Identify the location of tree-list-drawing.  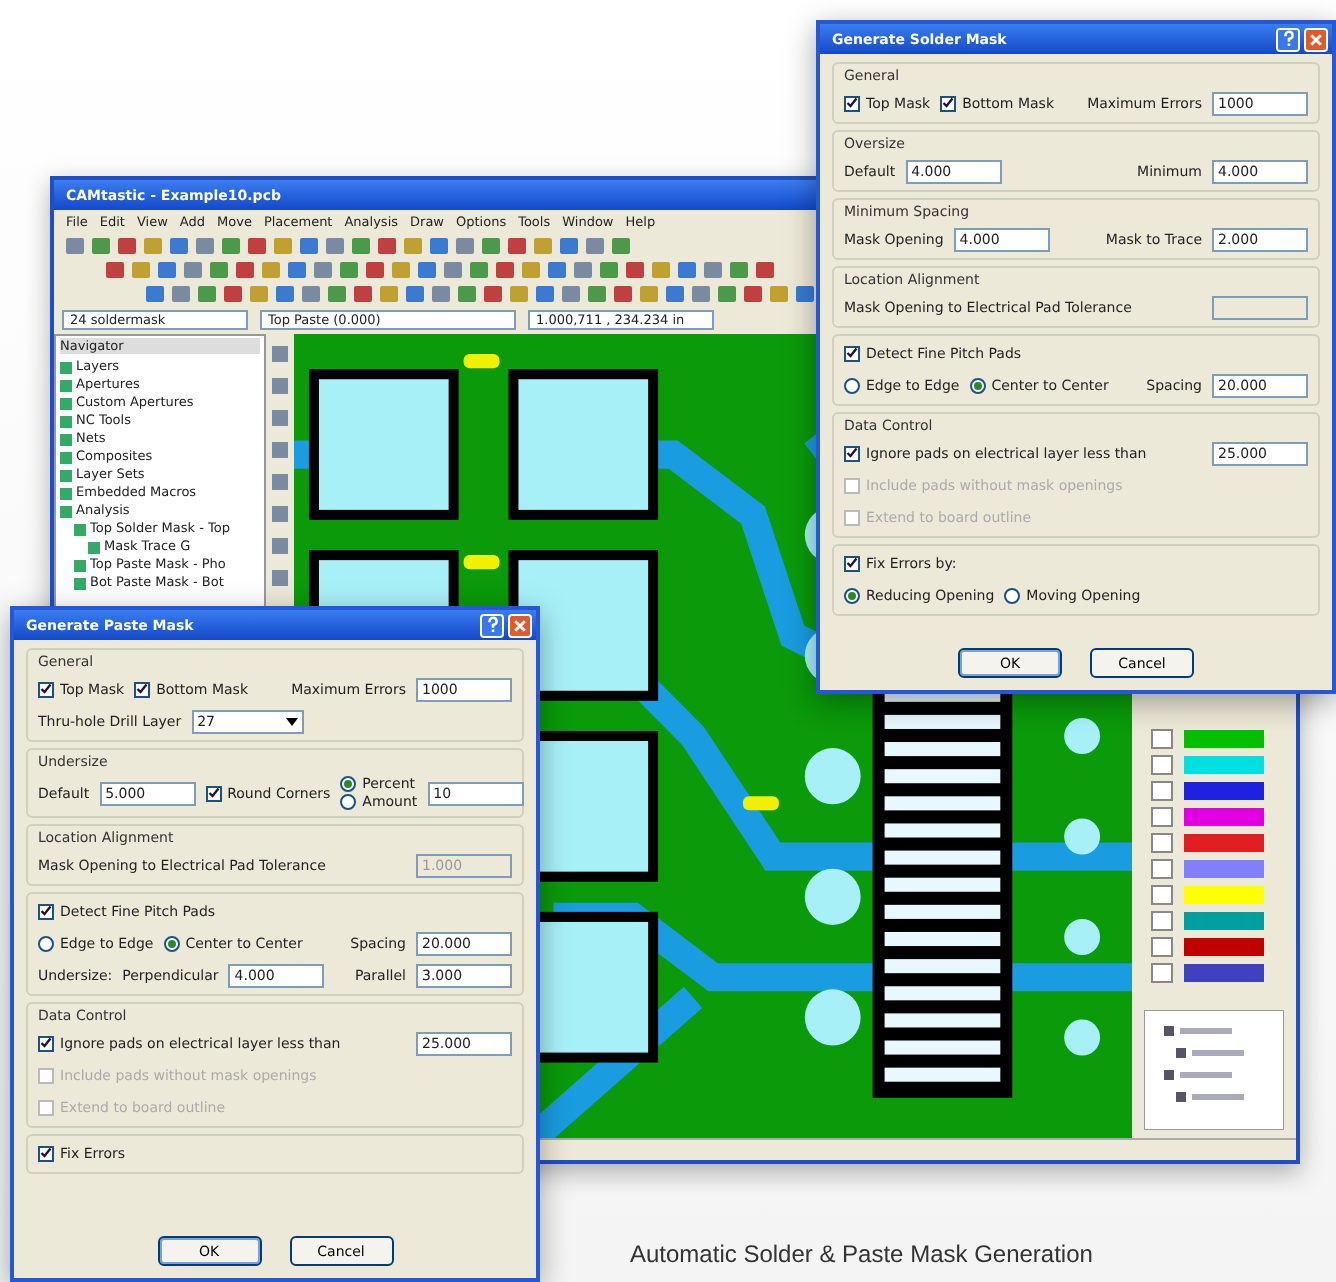
(1214, 1070).